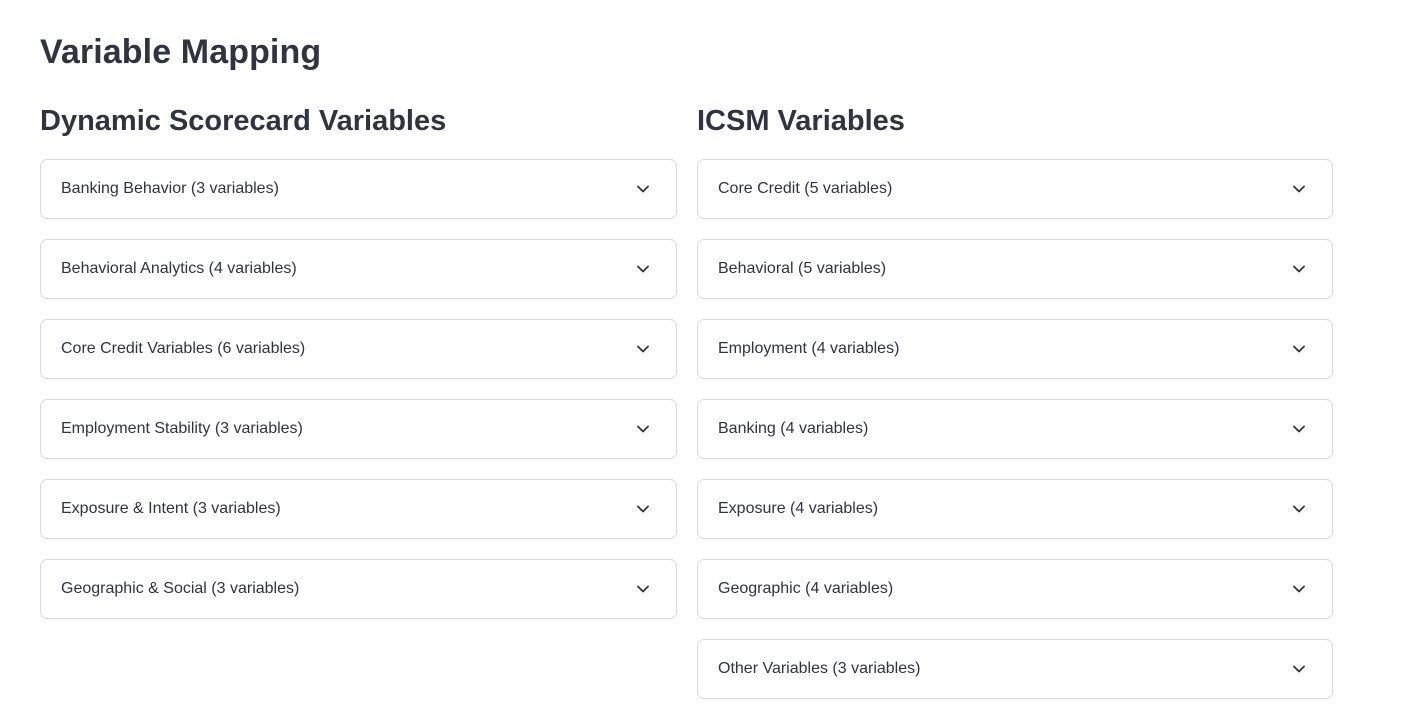 The height and width of the screenshot is (725, 1408). I want to click on icsm-title: ICSM Variables, so click(801, 121).